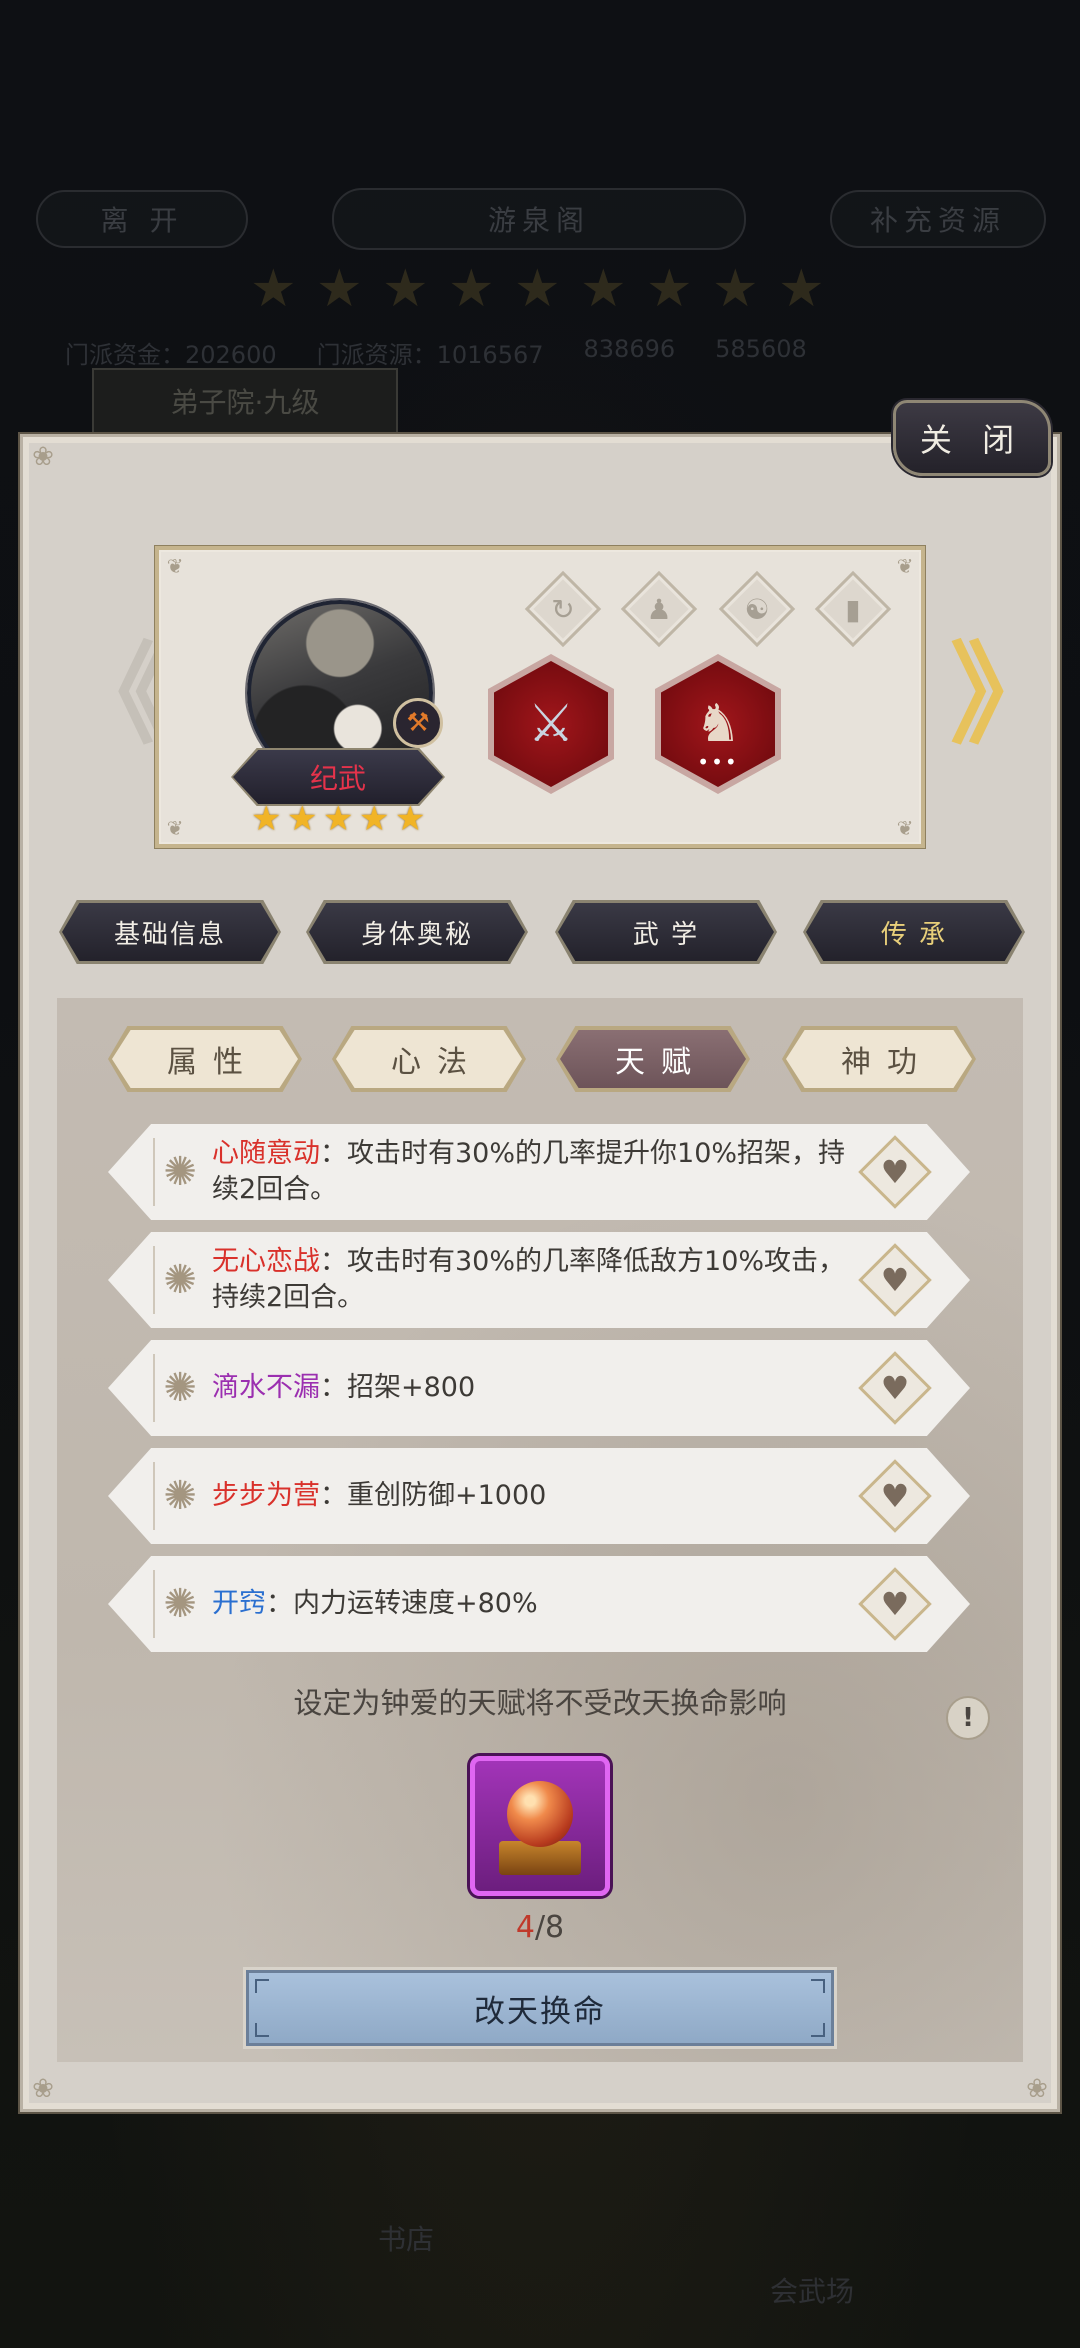 The height and width of the screenshot is (2348, 1080). I want to click on reroll-item-slot, so click(540, 1826).